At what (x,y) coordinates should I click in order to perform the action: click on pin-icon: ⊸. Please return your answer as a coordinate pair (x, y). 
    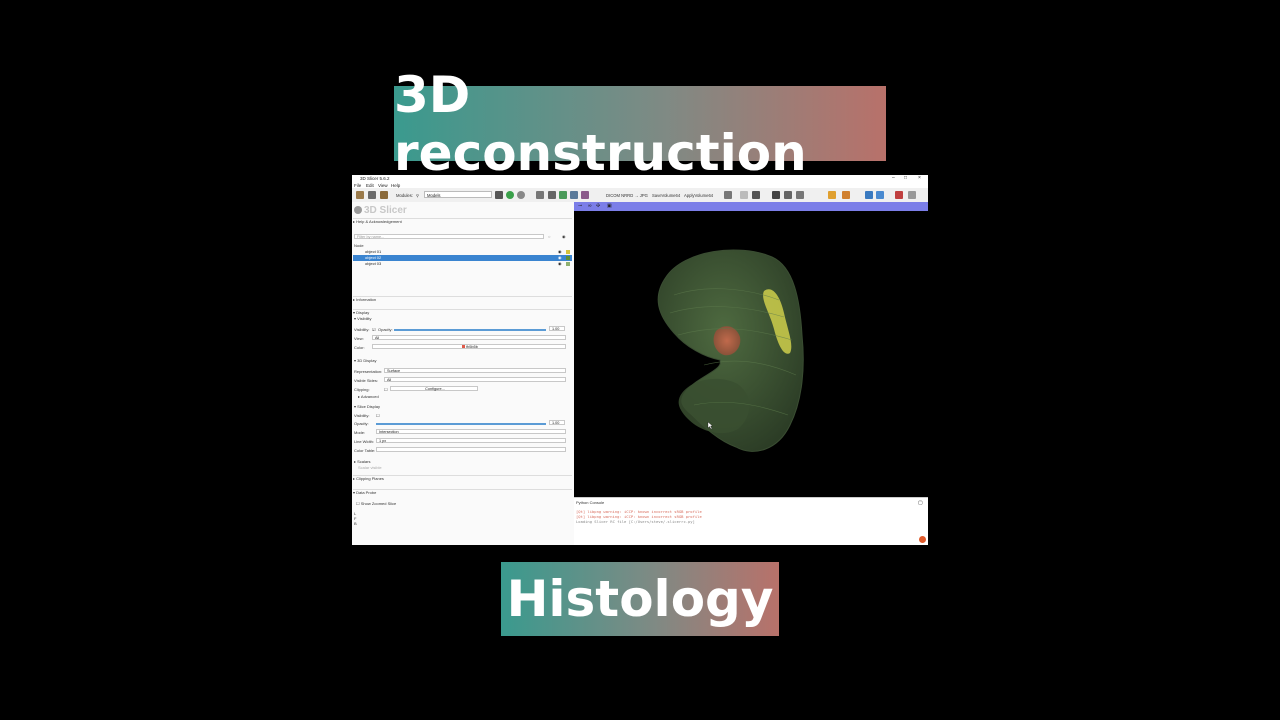
    Looking at the image, I should click on (580, 206).